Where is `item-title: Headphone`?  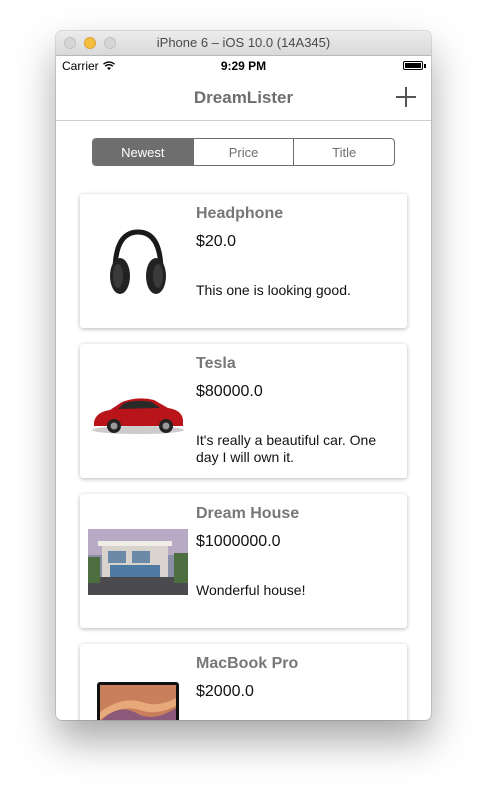
item-title: Headphone is located at coordinates (240, 213).